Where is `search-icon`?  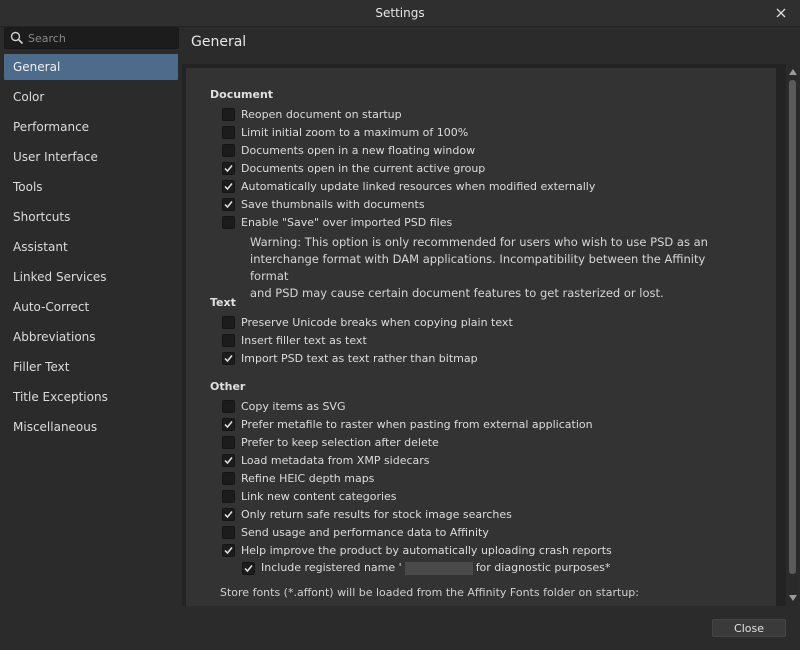
search-icon is located at coordinates (17, 38).